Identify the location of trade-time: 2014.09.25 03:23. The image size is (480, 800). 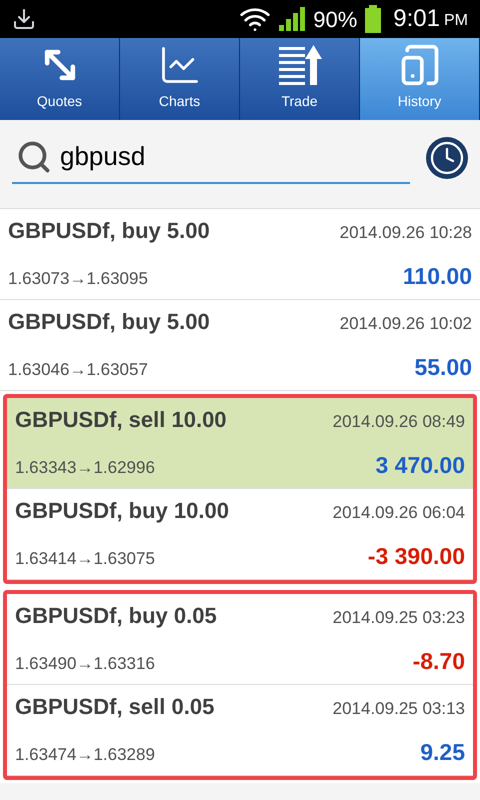
(398, 618).